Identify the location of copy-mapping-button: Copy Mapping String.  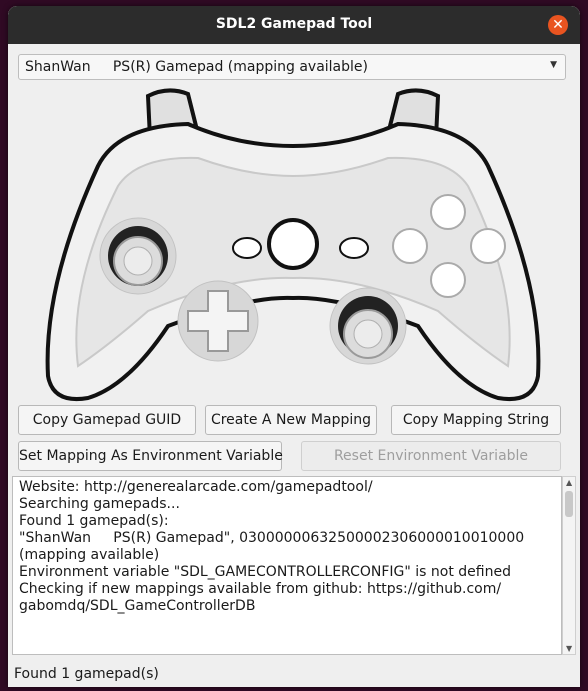
(476, 420).